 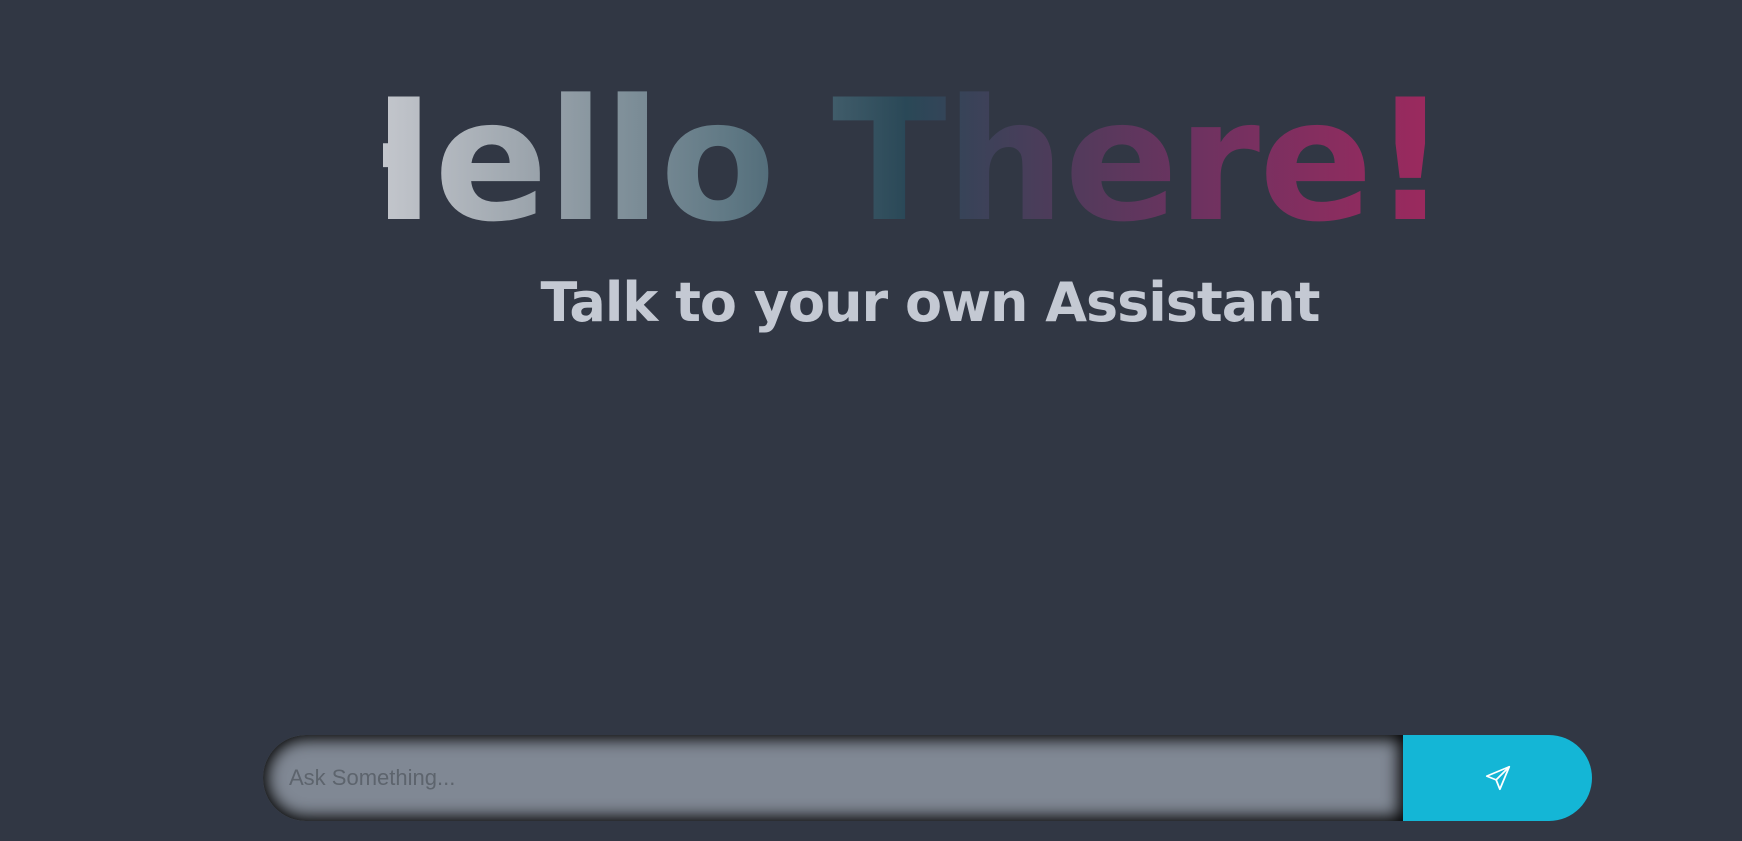 I want to click on chat-bar, so click(x=927, y=778).